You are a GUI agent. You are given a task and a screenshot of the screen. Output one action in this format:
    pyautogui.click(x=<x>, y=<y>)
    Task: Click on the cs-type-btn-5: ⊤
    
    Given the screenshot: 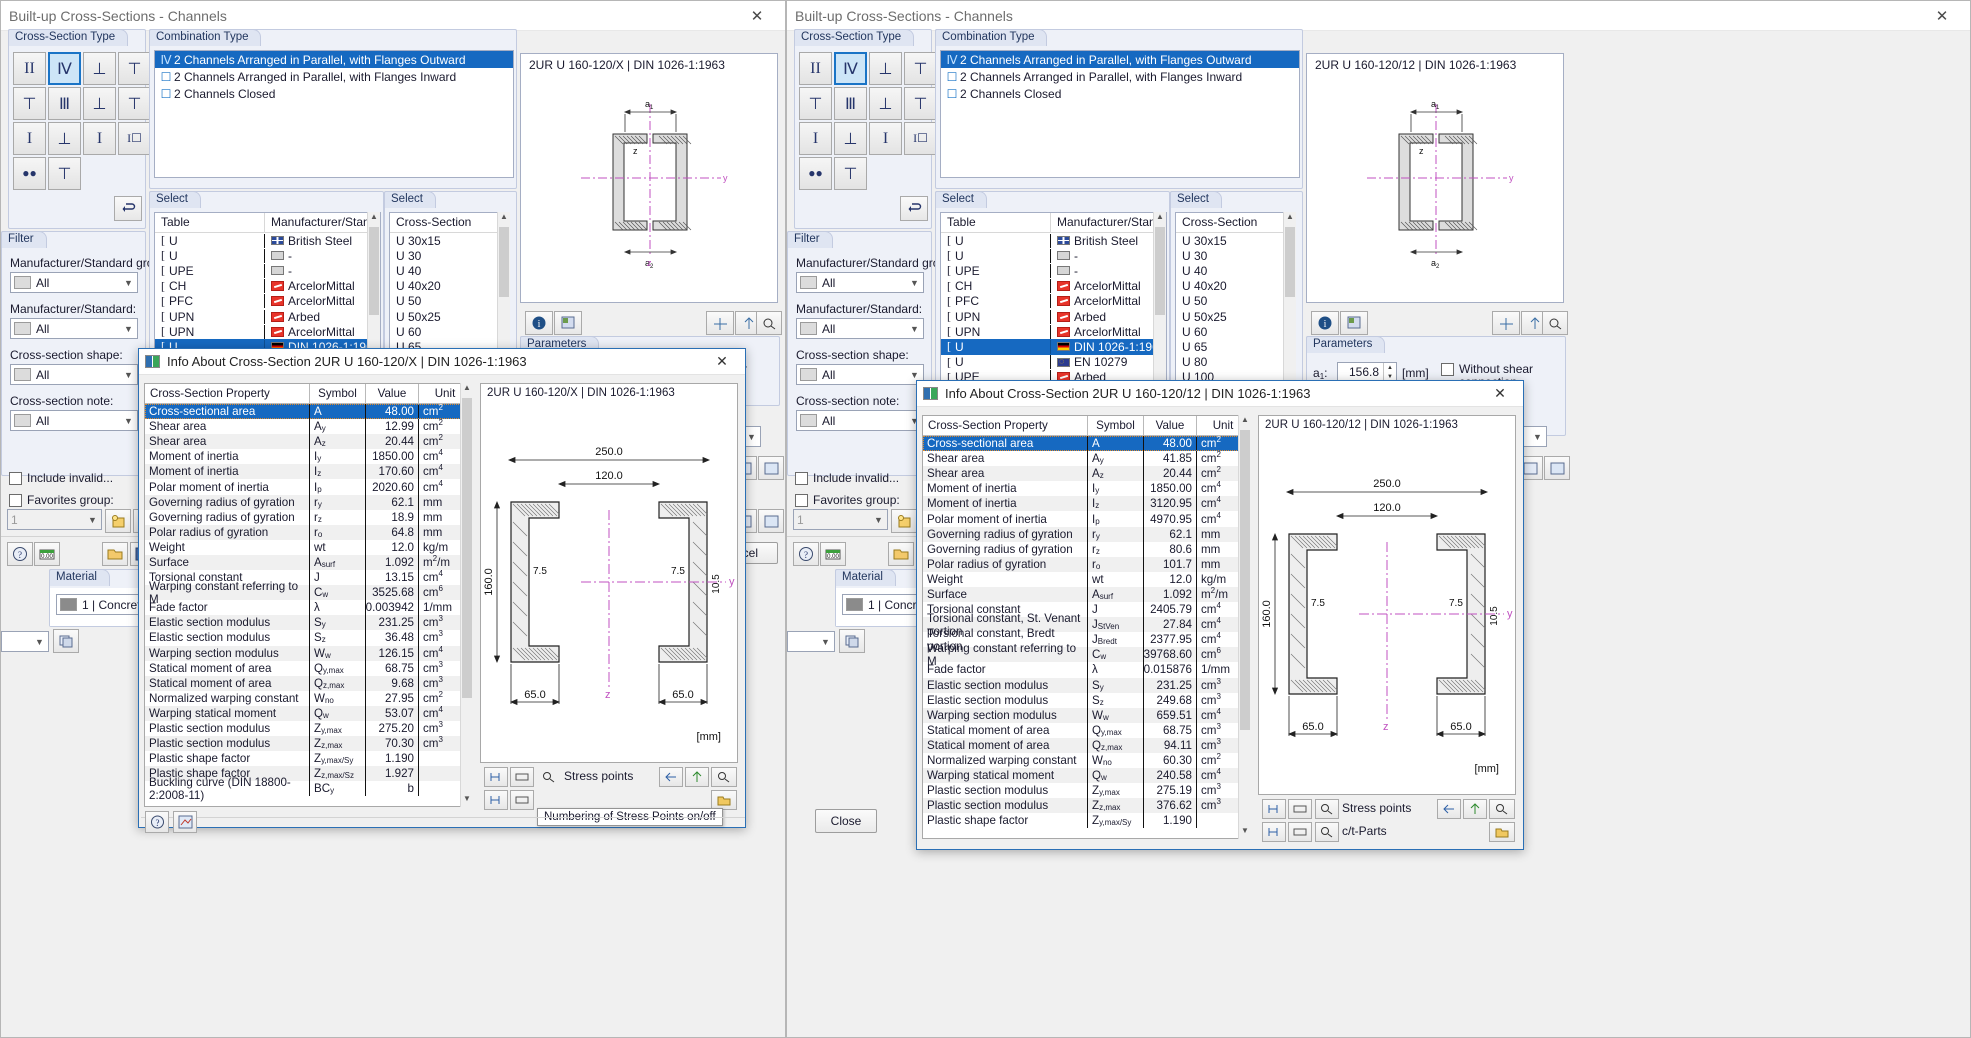 What is the action you would take?
    pyautogui.click(x=815, y=103)
    